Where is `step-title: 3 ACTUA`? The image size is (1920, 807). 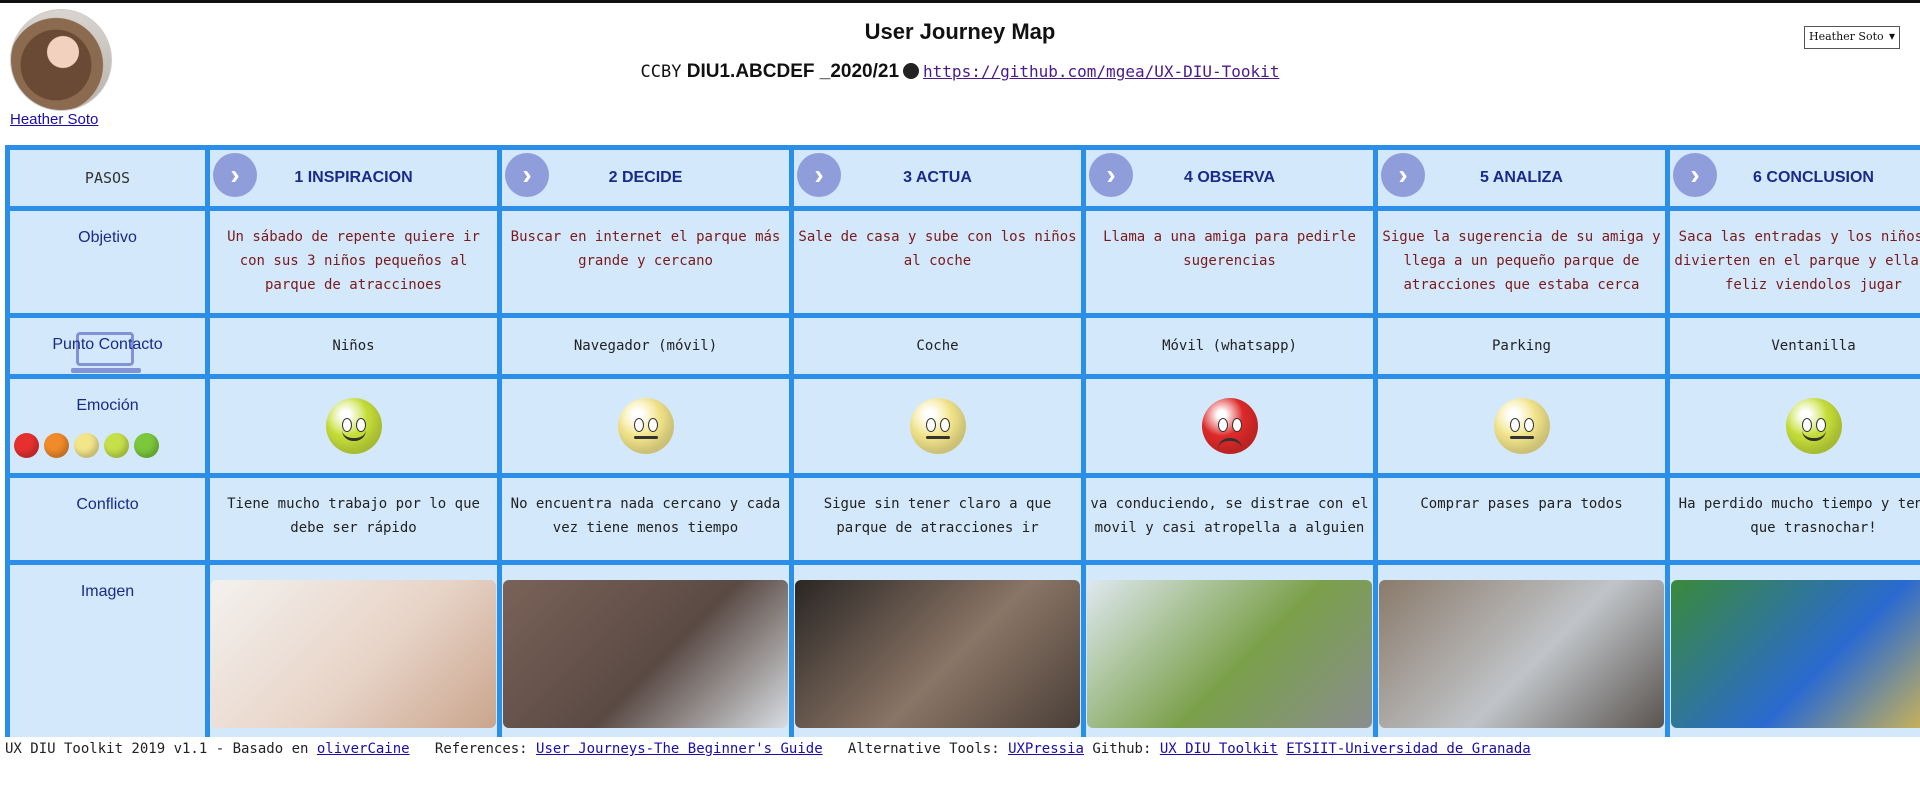
step-title: 3 ACTUA is located at coordinates (937, 177).